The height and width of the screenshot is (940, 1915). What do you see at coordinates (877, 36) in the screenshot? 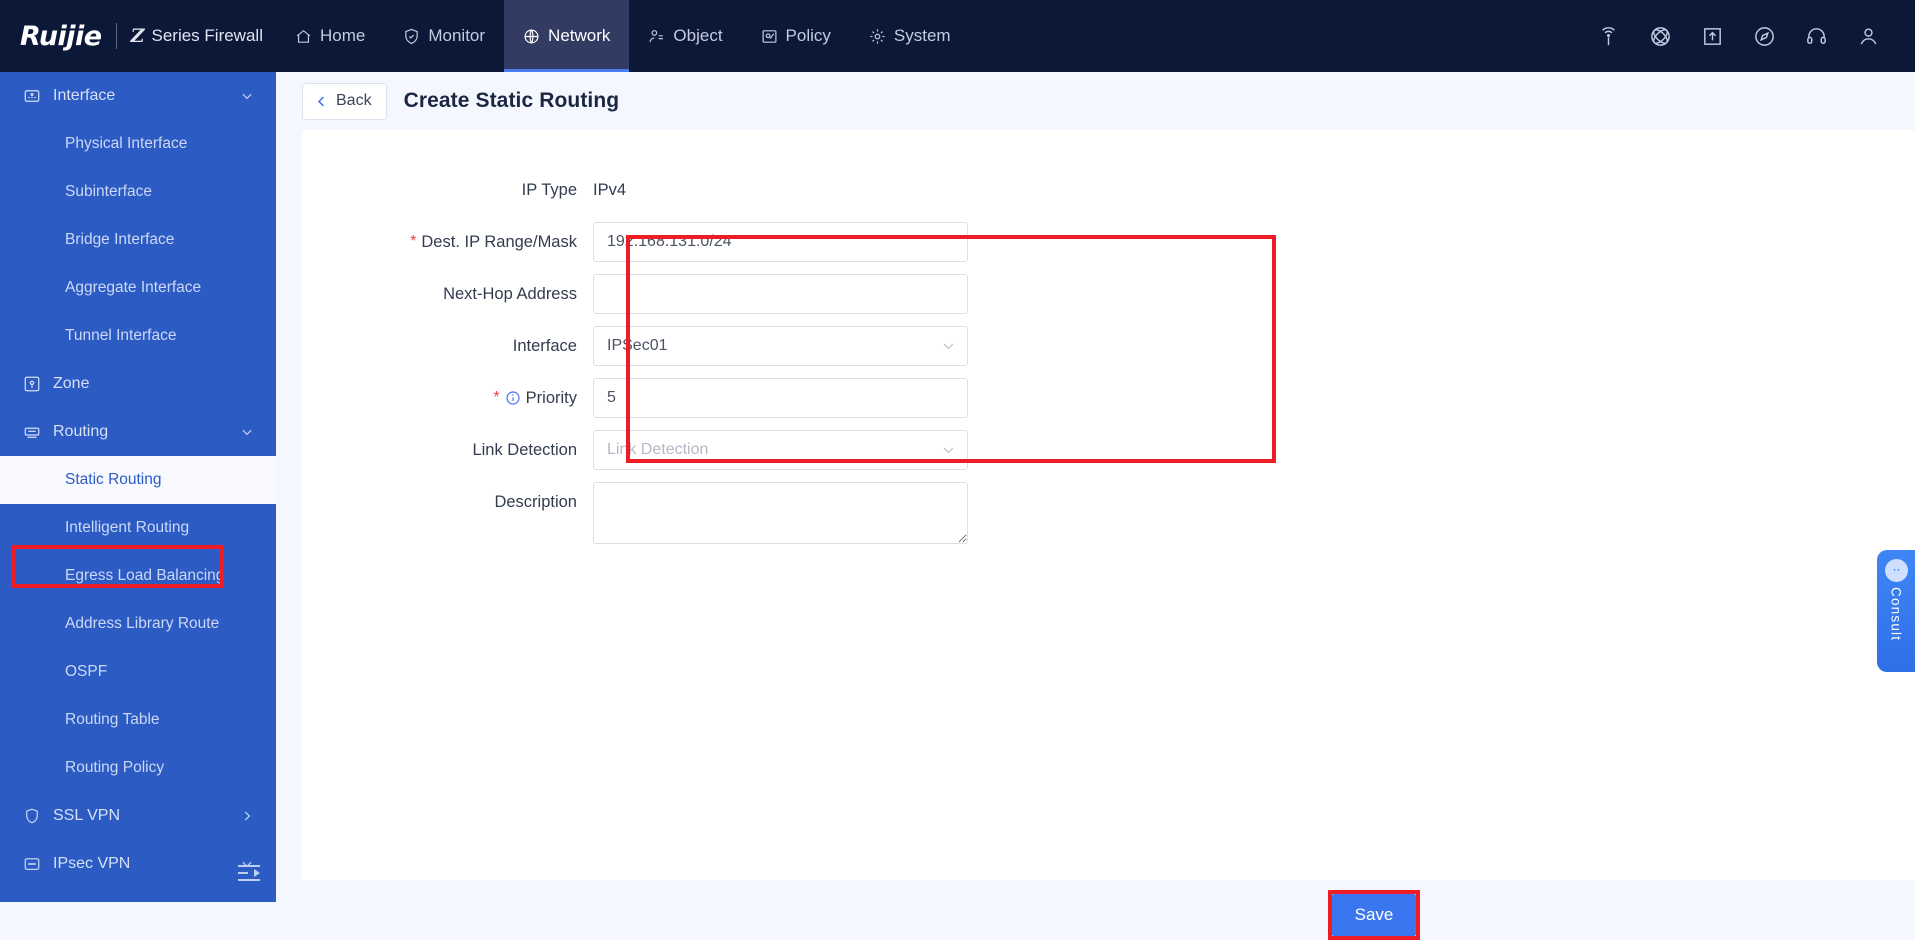
I see `gear-icon` at bounding box center [877, 36].